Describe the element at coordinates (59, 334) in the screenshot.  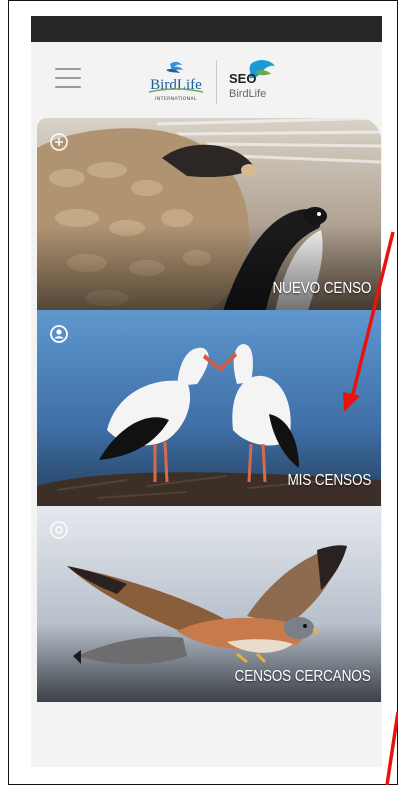
I see `user-circle-icon` at that location.